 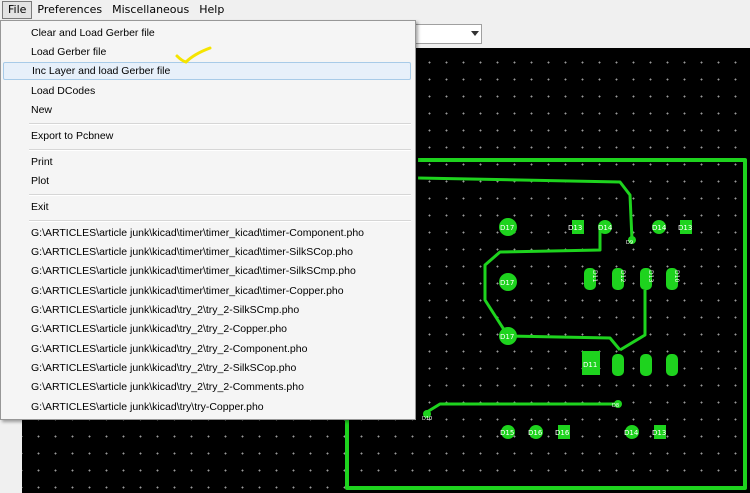 What do you see at coordinates (207, 136) in the screenshot?
I see `menu-item-export-pcbnew: Export to Pcbnew` at bounding box center [207, 136].